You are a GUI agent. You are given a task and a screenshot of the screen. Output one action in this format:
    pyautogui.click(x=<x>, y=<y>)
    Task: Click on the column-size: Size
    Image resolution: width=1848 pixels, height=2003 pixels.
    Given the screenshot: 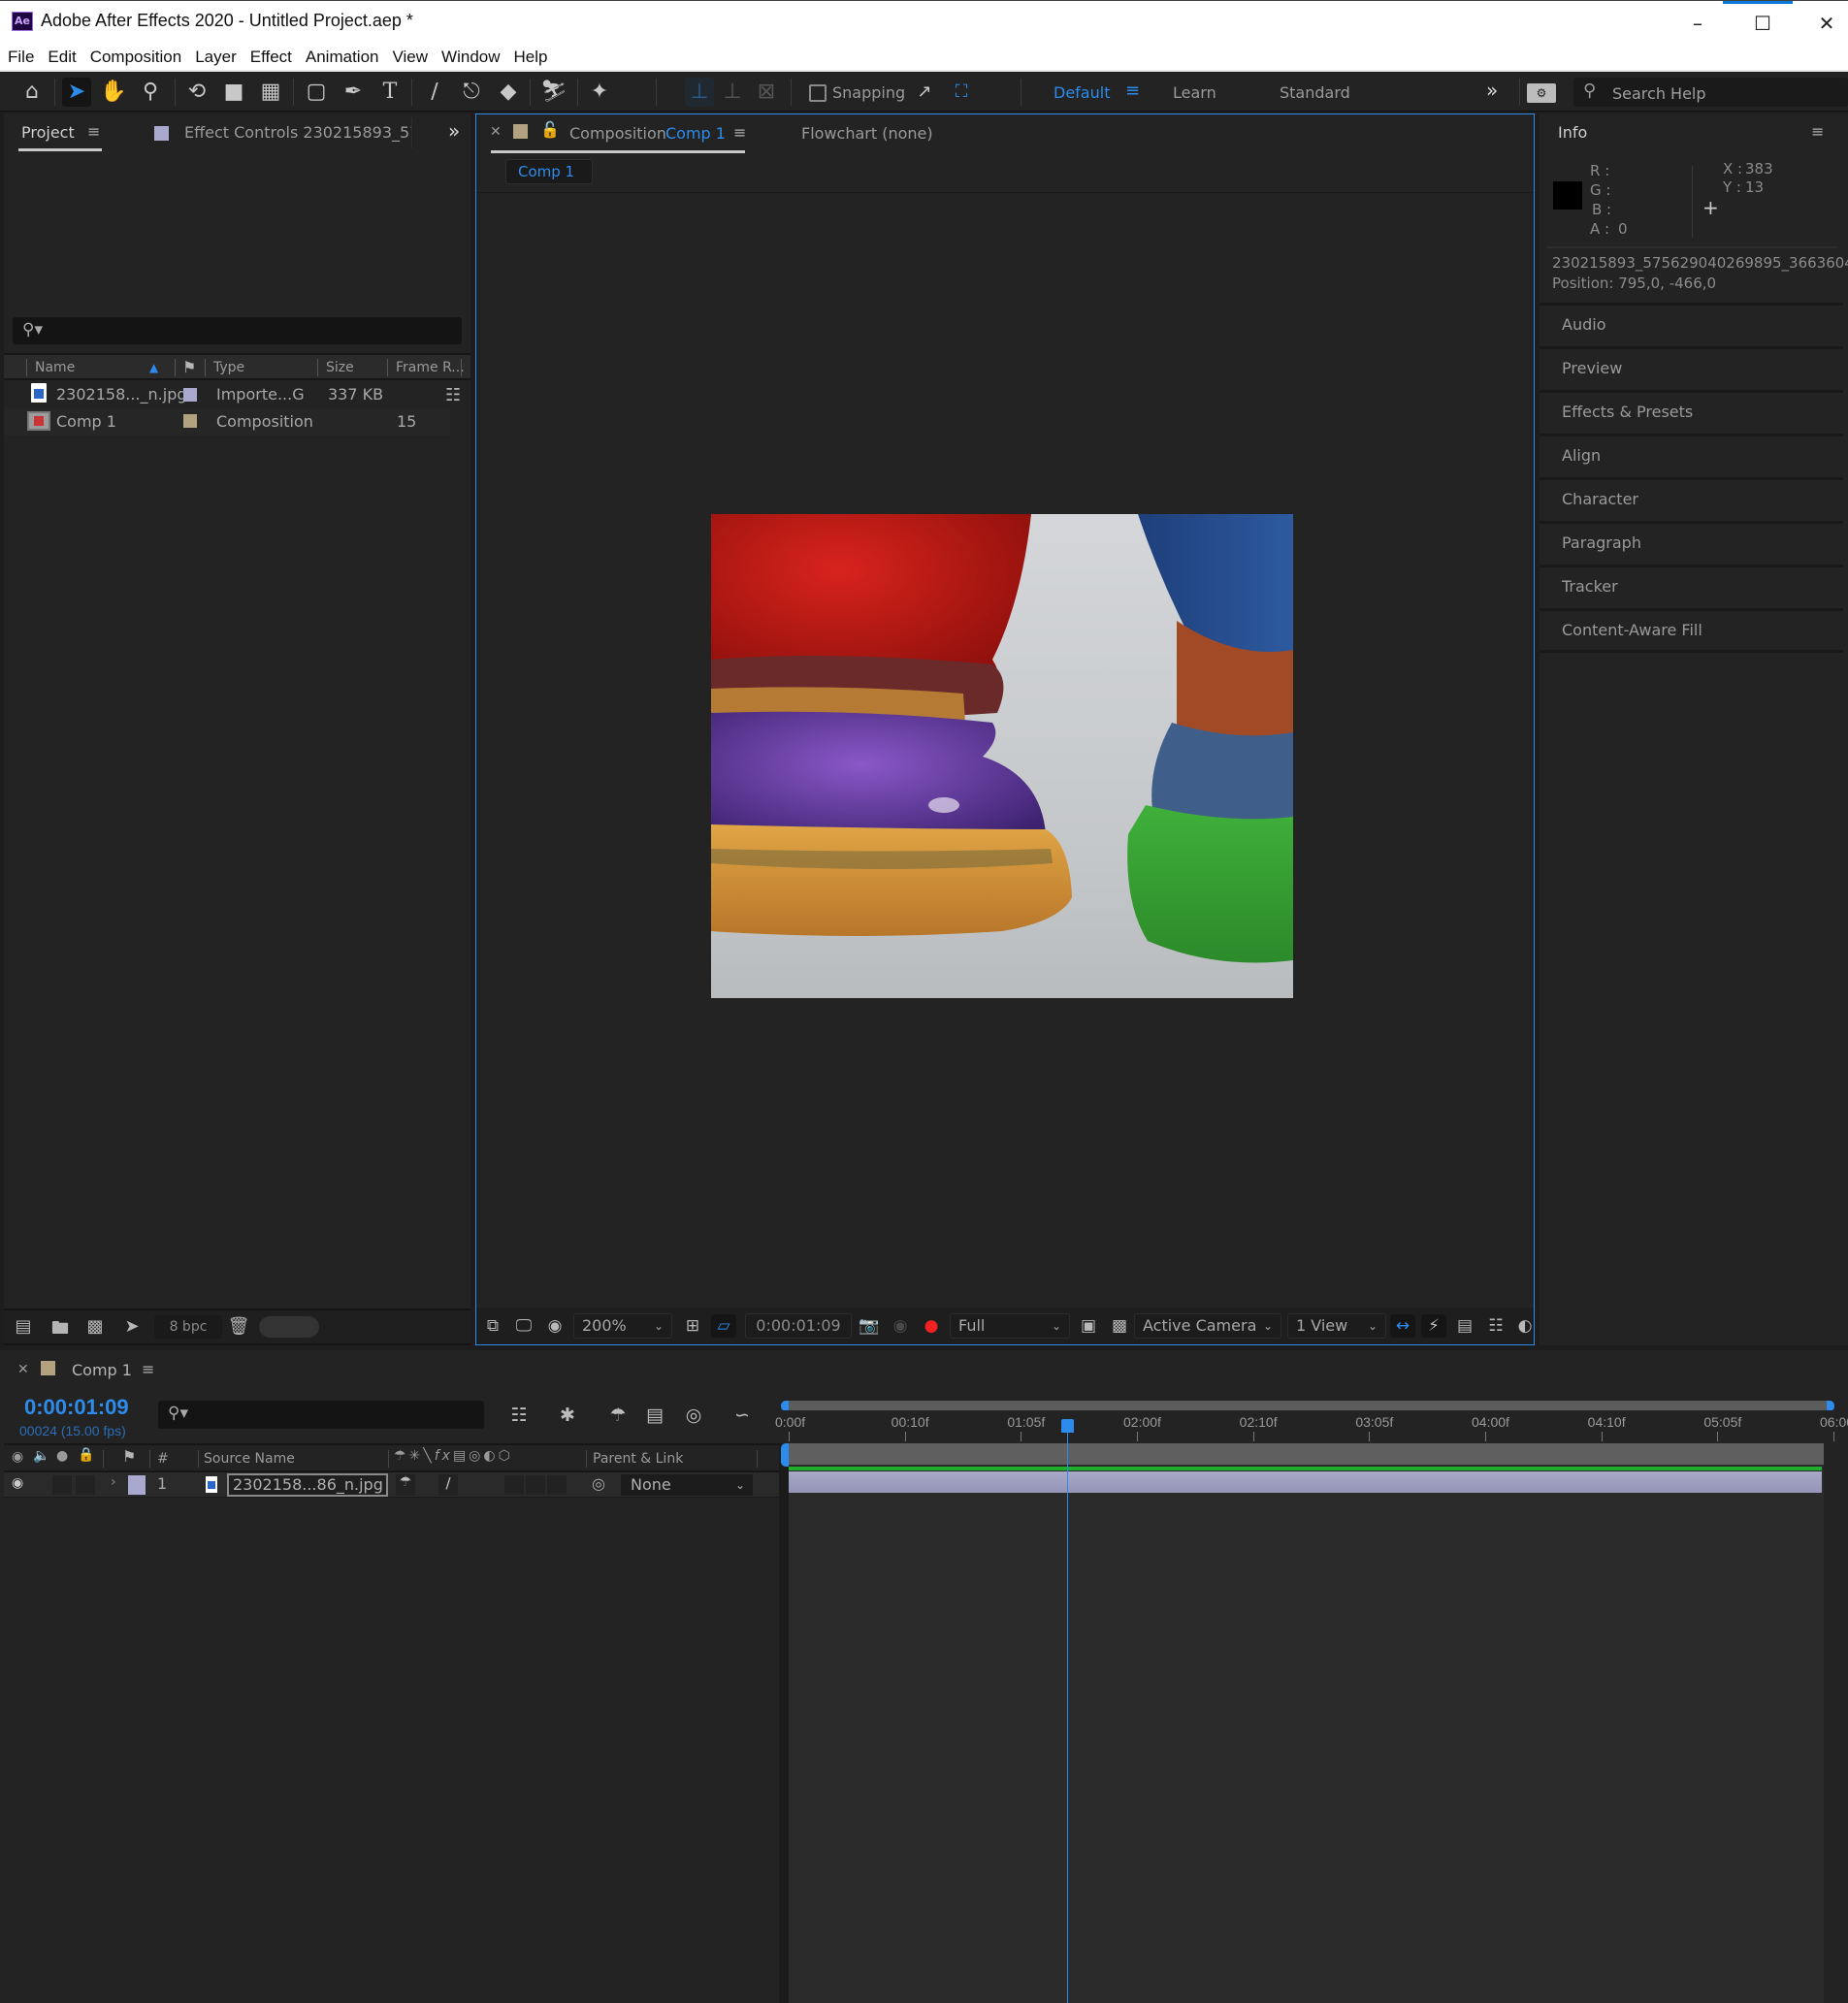 What is the action you would take?
    pyautogui.click(x=340, y=367)
    